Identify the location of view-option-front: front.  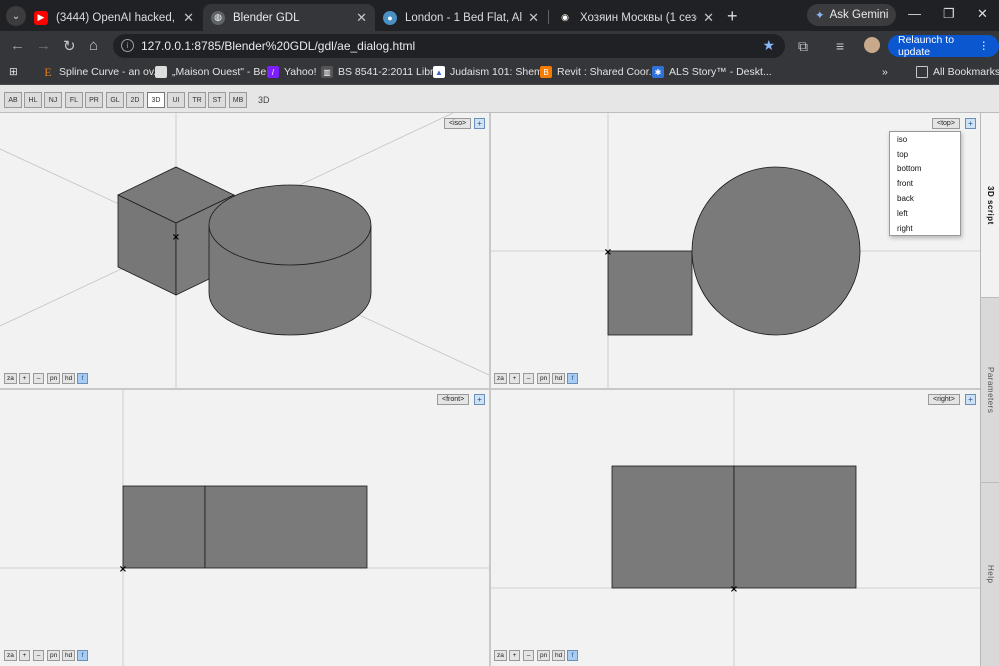
(925, 183).